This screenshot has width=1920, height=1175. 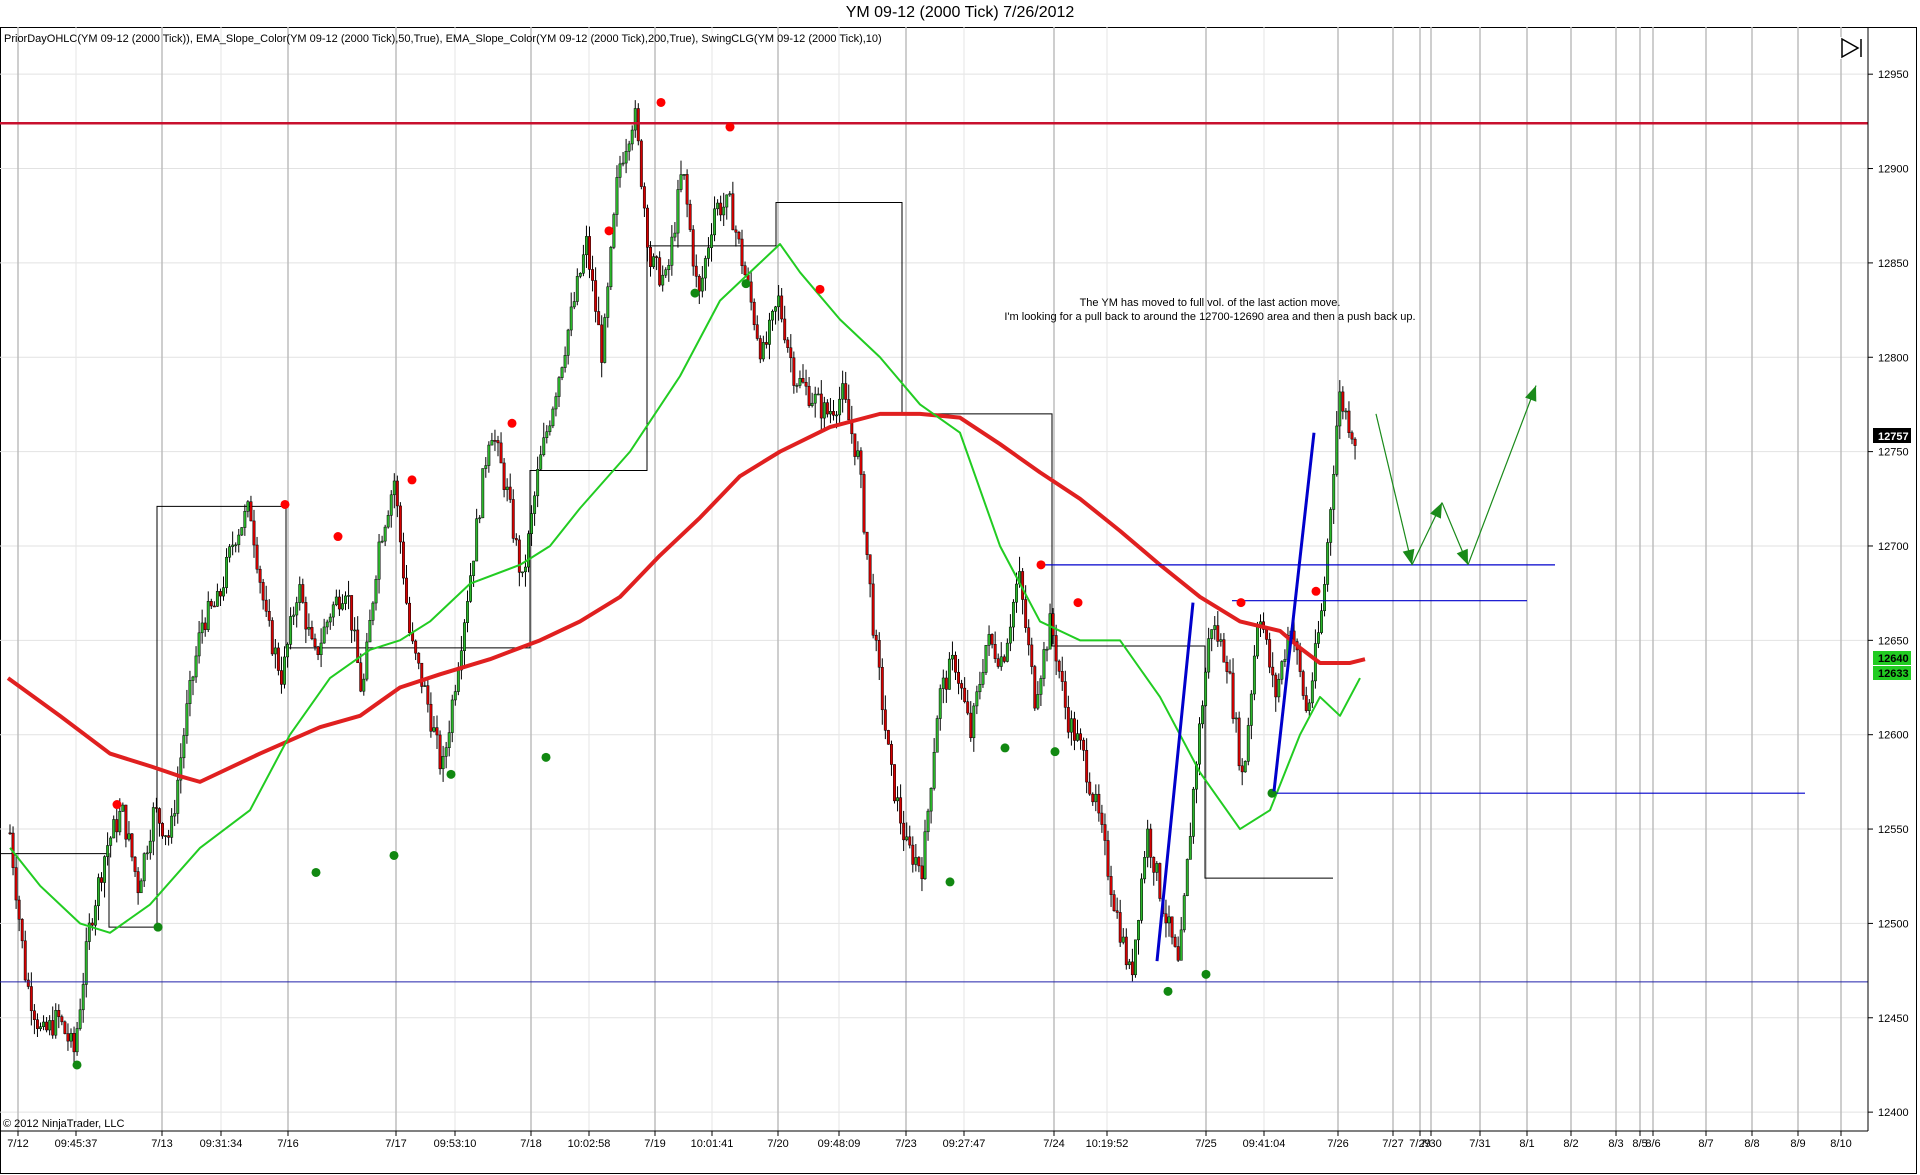 I want to click on projection-arrow-head, so click(x=1462, y=556).